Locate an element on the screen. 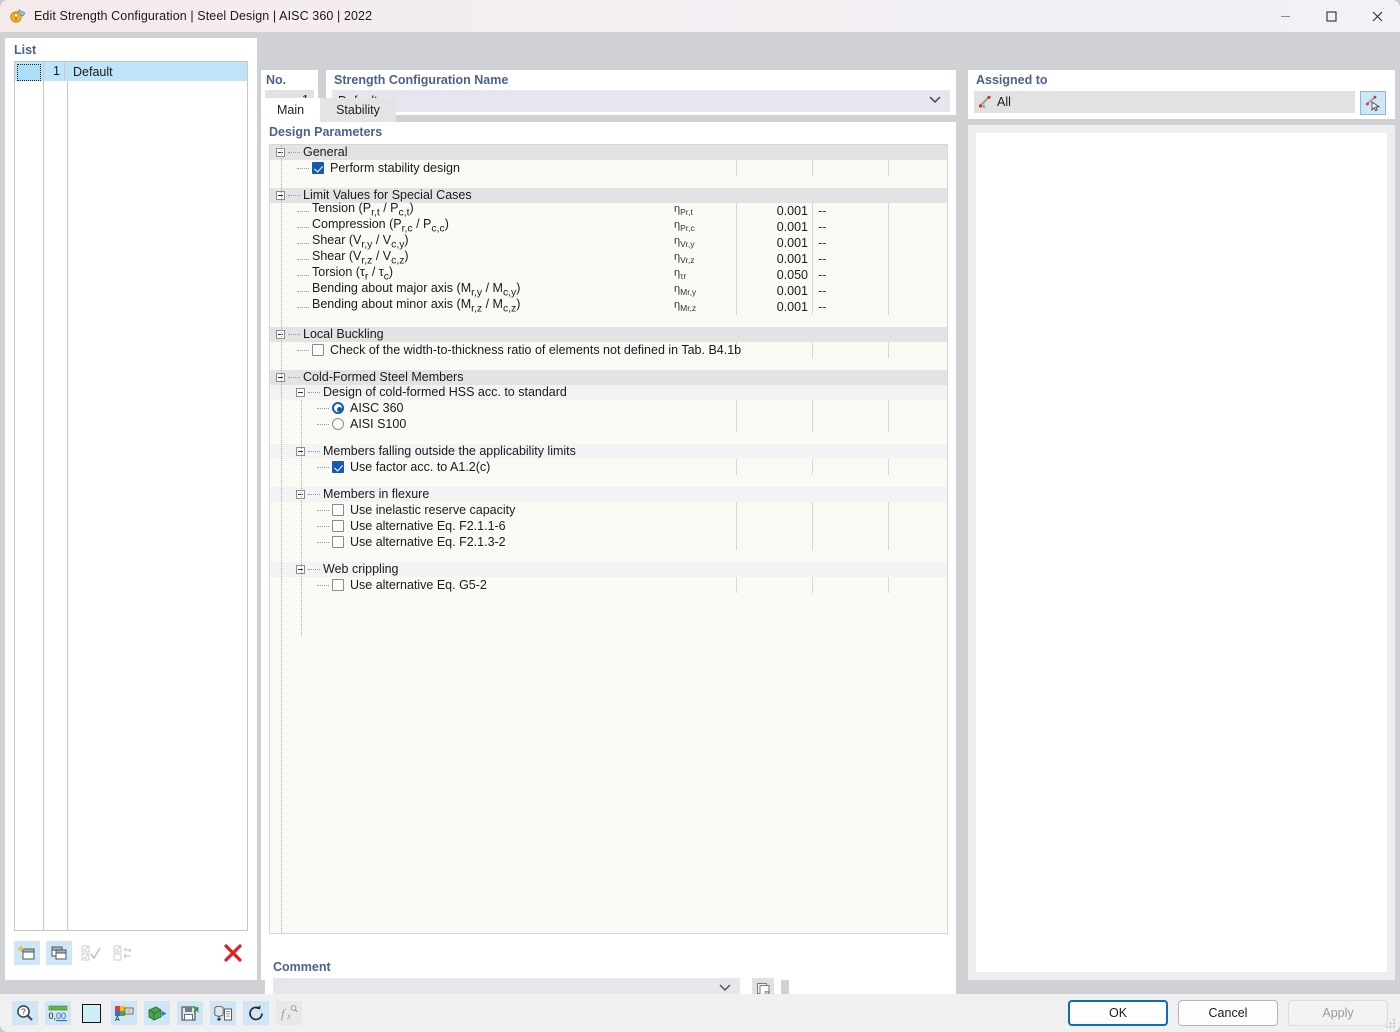 Image resolution: width=1400 pixels, height=1032 pixels. tree-group-members-in-flexure: Members in flexure is located at coordinates (608, 494).